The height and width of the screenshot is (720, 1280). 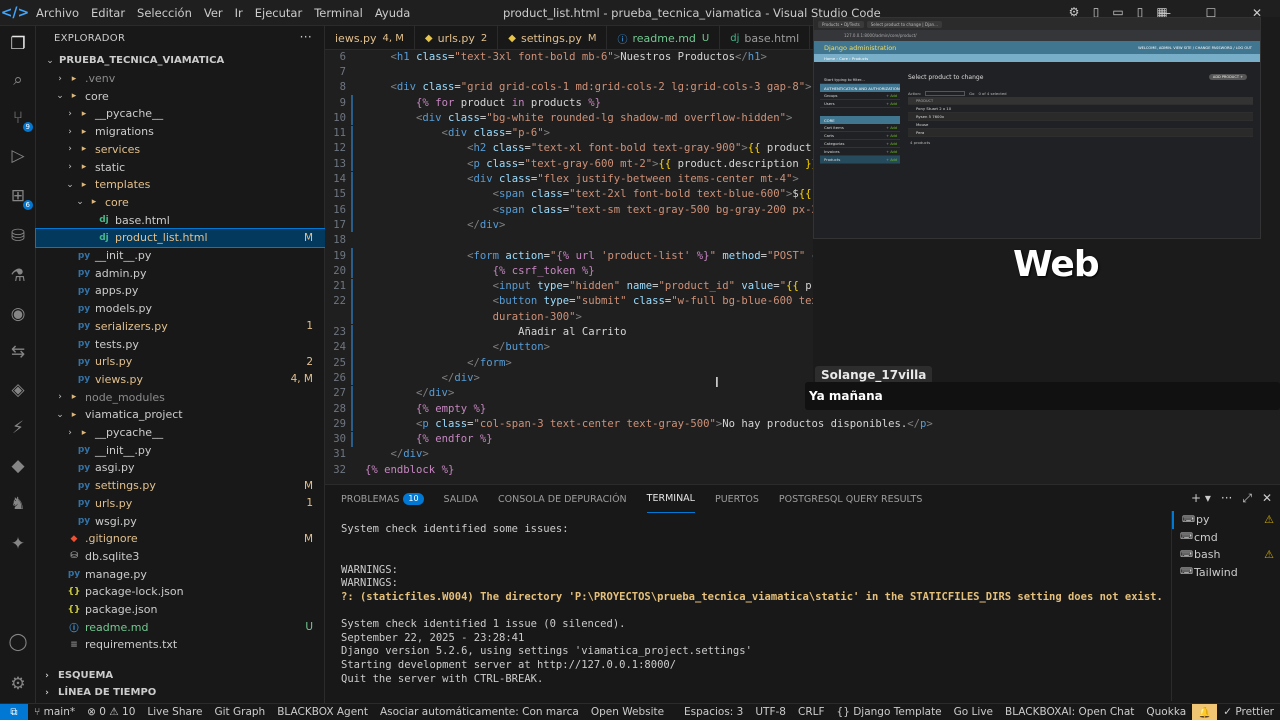 I want to click on status-item: {} Django Template, so click(x=889, y=712).